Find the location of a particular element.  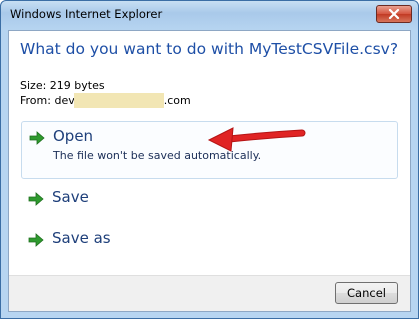

file-source-prefix: From: dev is located at coordinates (47, 100).